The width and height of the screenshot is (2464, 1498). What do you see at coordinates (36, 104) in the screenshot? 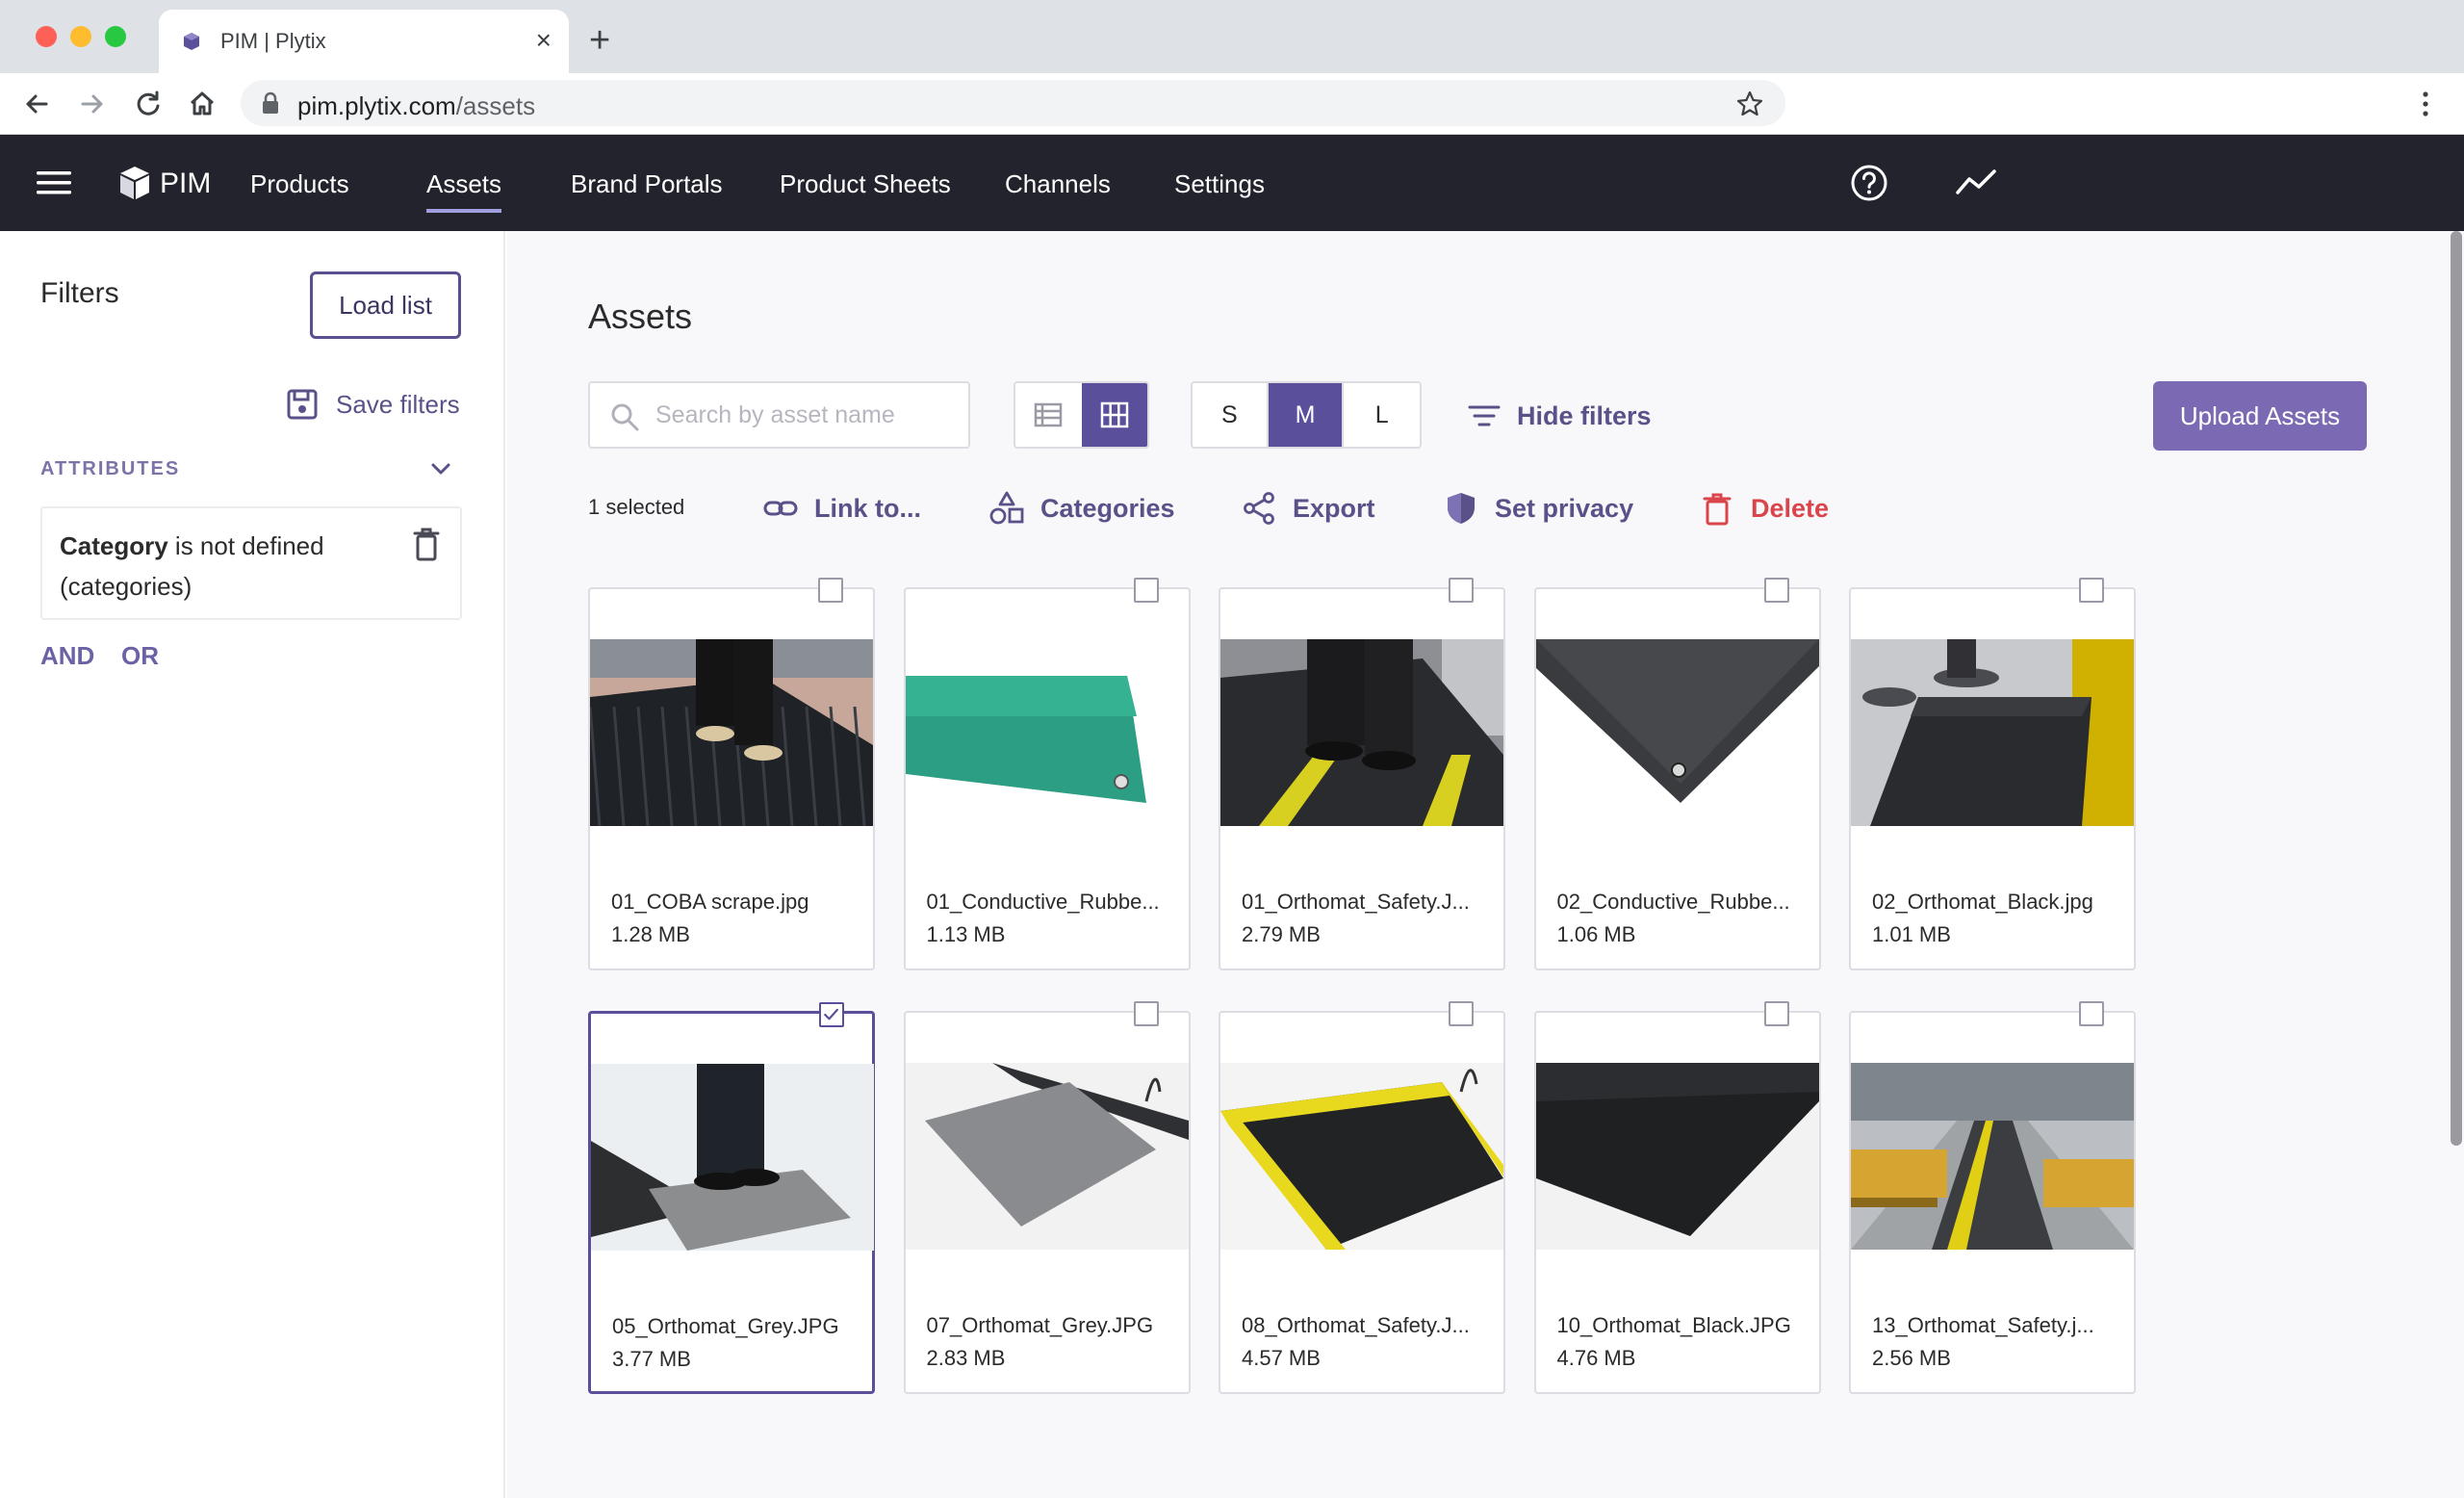
I see `back-icon` at bounding box center [36, 104].